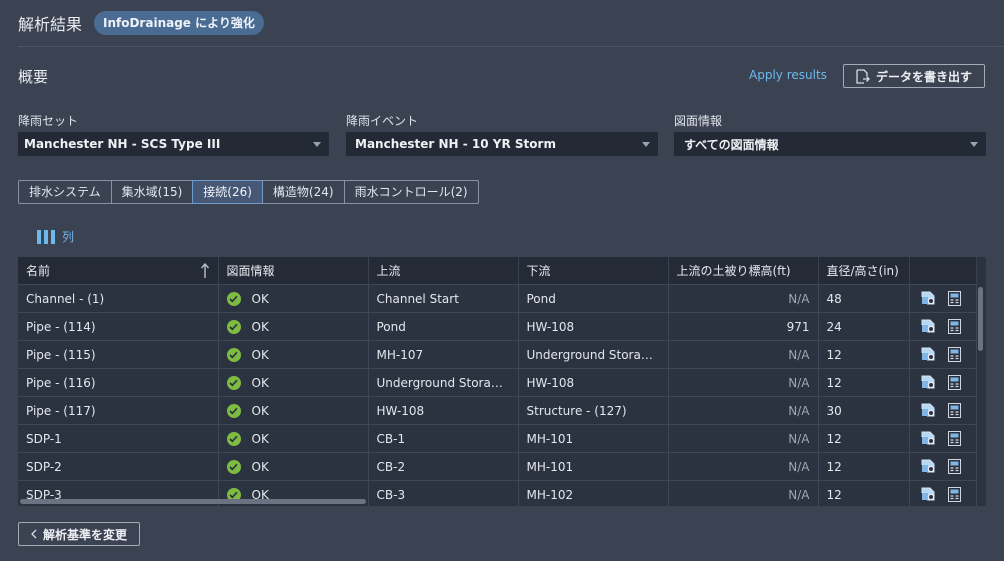  I want to click on cell-diameter: 24, so click(864, 326).